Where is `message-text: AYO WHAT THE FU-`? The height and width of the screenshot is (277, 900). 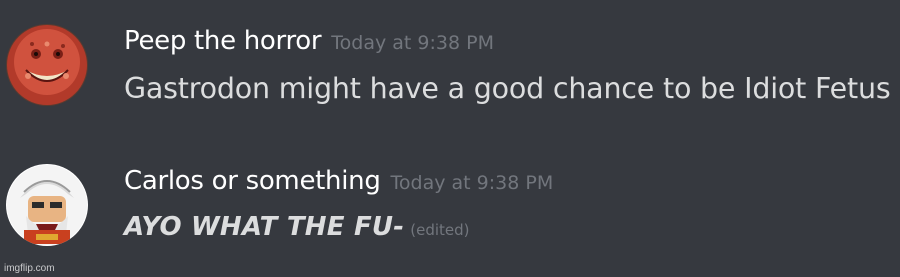
message-text: AYO WHAT THE FU- is located at coordinates (264, 227).